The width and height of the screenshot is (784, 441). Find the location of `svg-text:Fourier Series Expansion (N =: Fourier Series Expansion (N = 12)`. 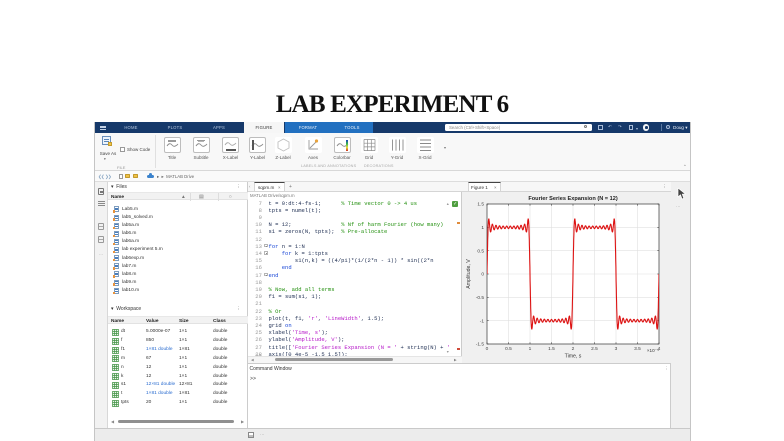

svg-text:Fourier Series Expansion (N =: Fourier Series Expansion (N = 12) is located at coordinates (573, 199).